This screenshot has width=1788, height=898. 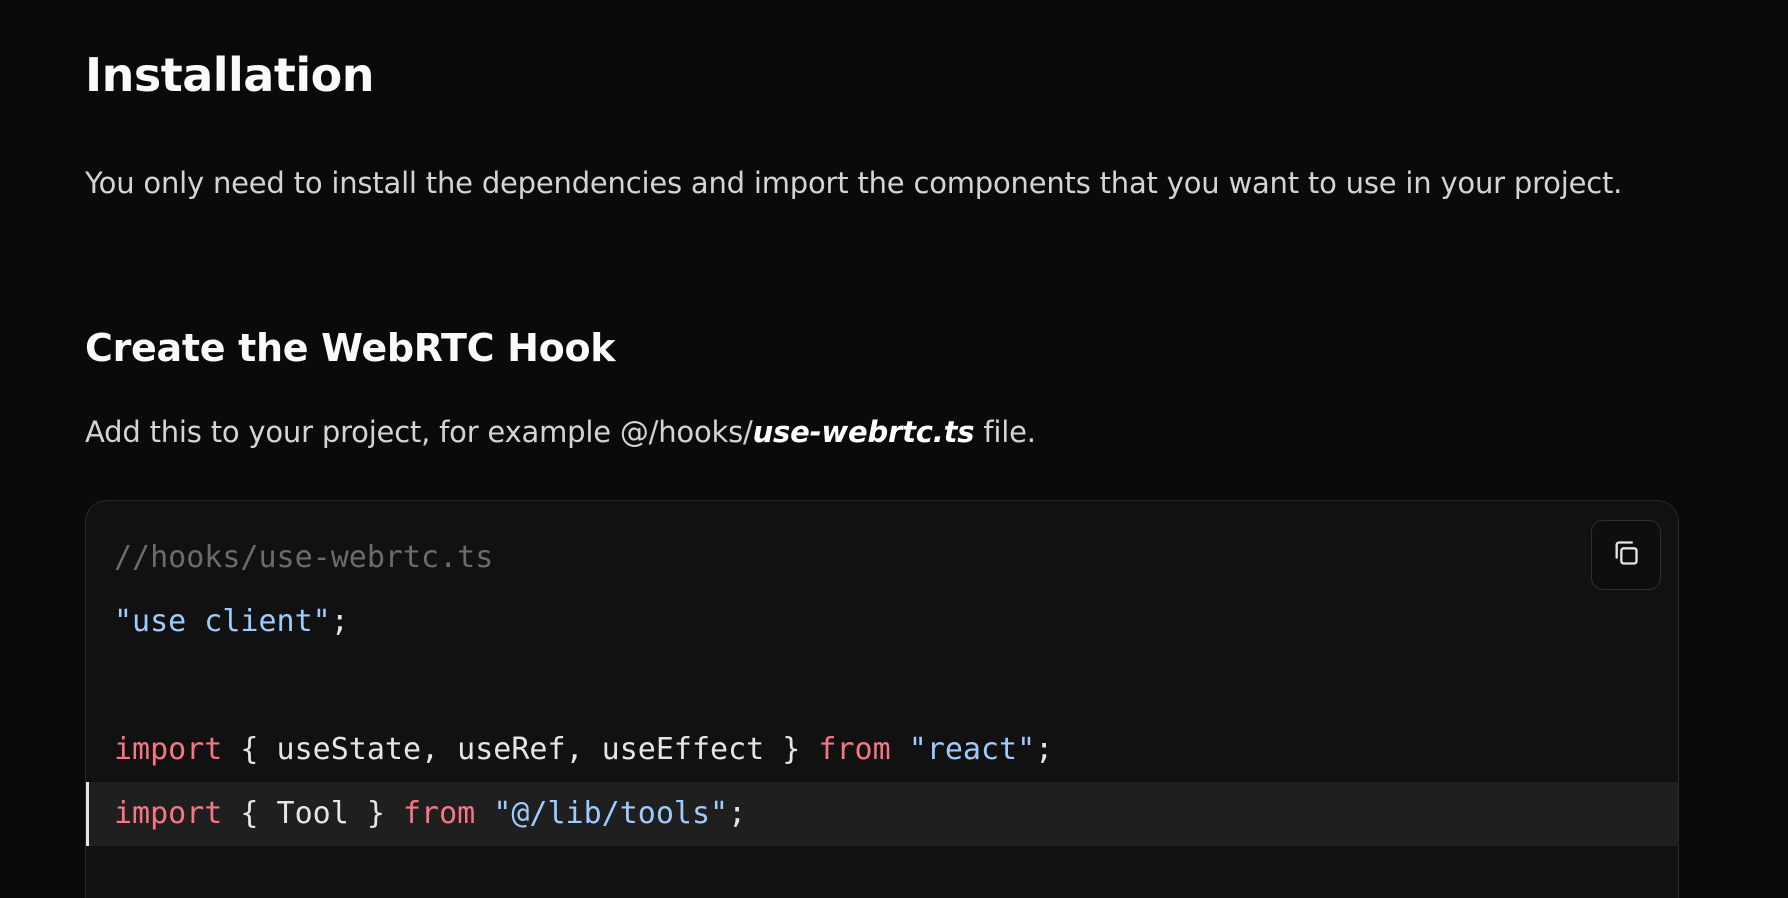 I want to click on code-token-string: "react", so click(x=972, y=749).